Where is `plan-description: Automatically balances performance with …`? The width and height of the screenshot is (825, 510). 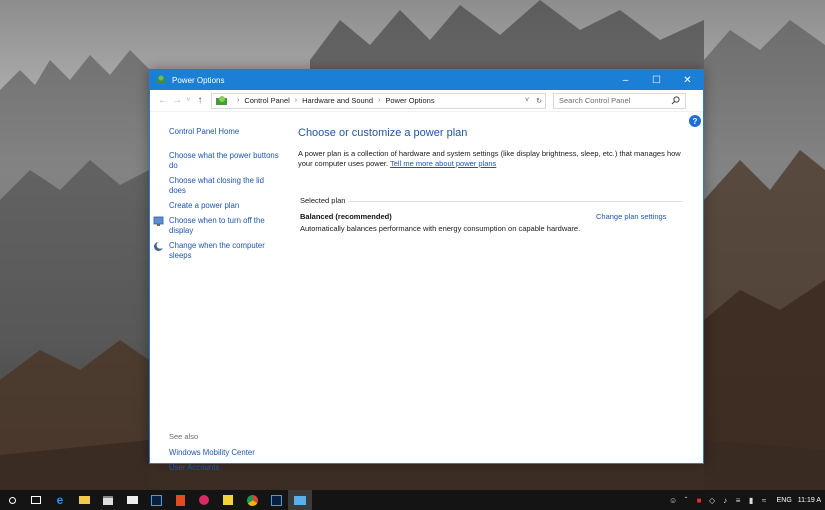
plan-description: Automatically balances performance with … is located at coordinates (440, 228).